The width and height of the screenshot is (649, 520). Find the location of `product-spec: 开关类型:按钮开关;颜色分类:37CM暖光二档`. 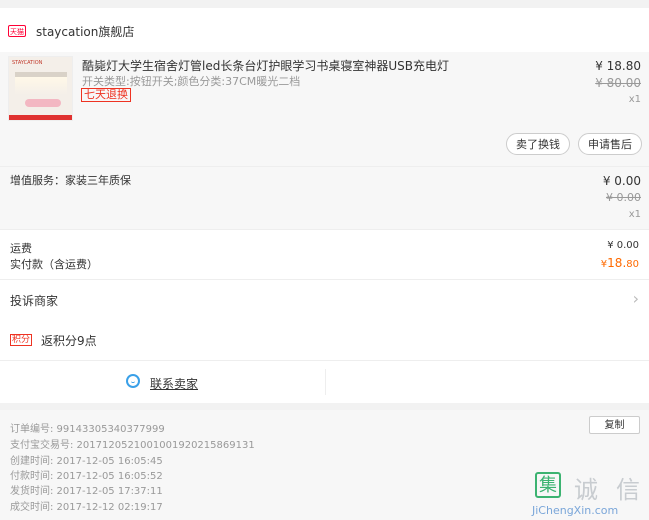

product-spec: 开关类型:按钮开关;颜色分类:37CM暖光二档 is located at coordinates (191, 81).